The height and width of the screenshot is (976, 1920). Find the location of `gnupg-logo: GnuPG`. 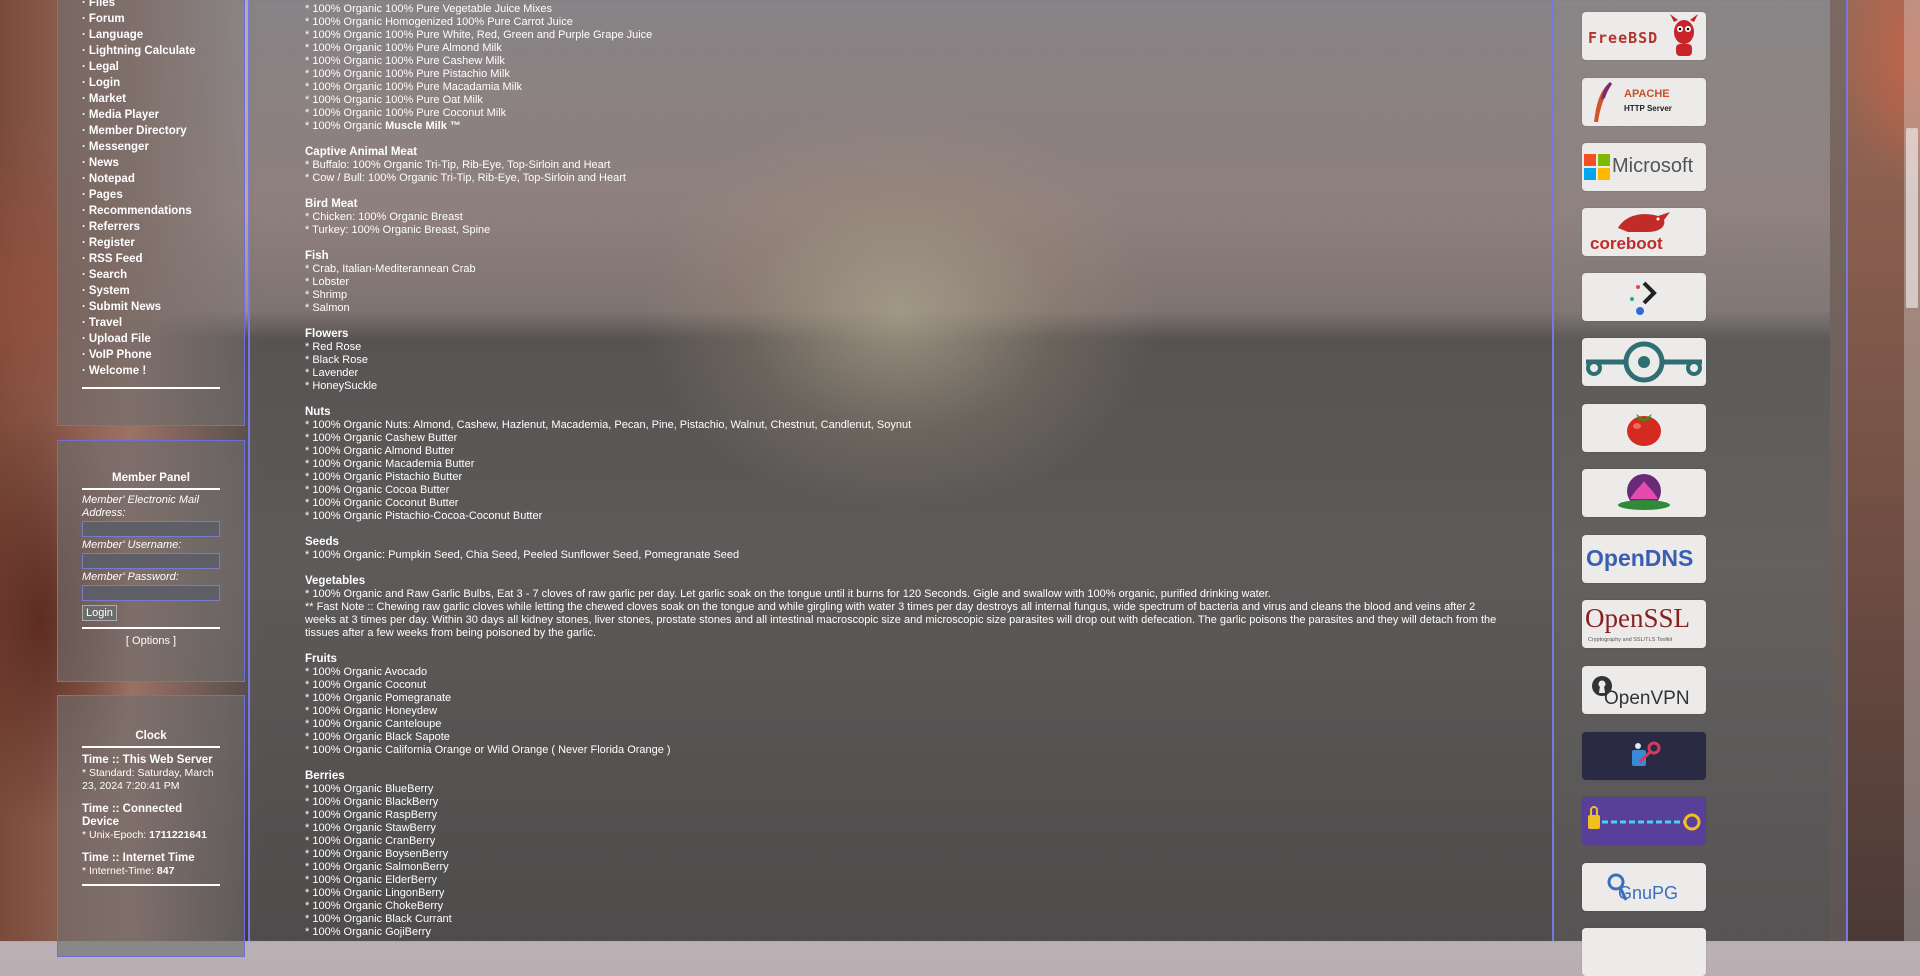

gnupg-logo: GnuPG is located at coordinates (1644, 887).